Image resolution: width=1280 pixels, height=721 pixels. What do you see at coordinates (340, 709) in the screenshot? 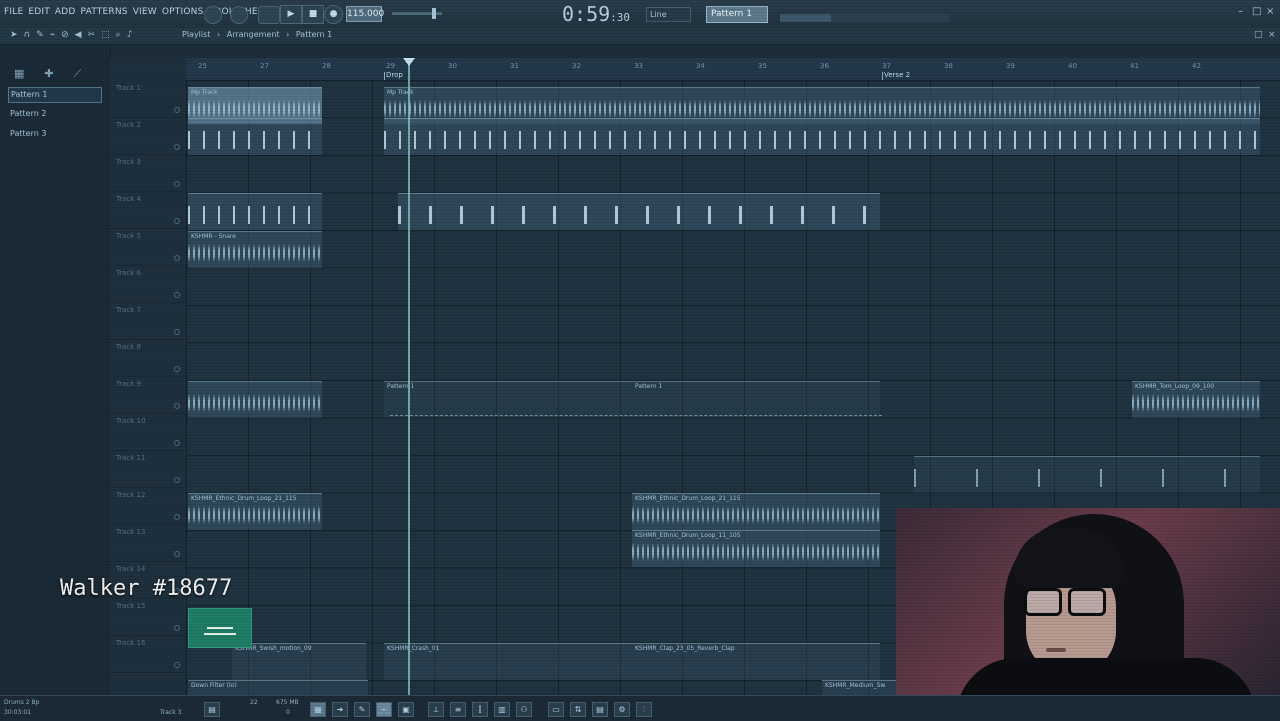
I see `next-icon: ➜` at bounding box center [340, 709].